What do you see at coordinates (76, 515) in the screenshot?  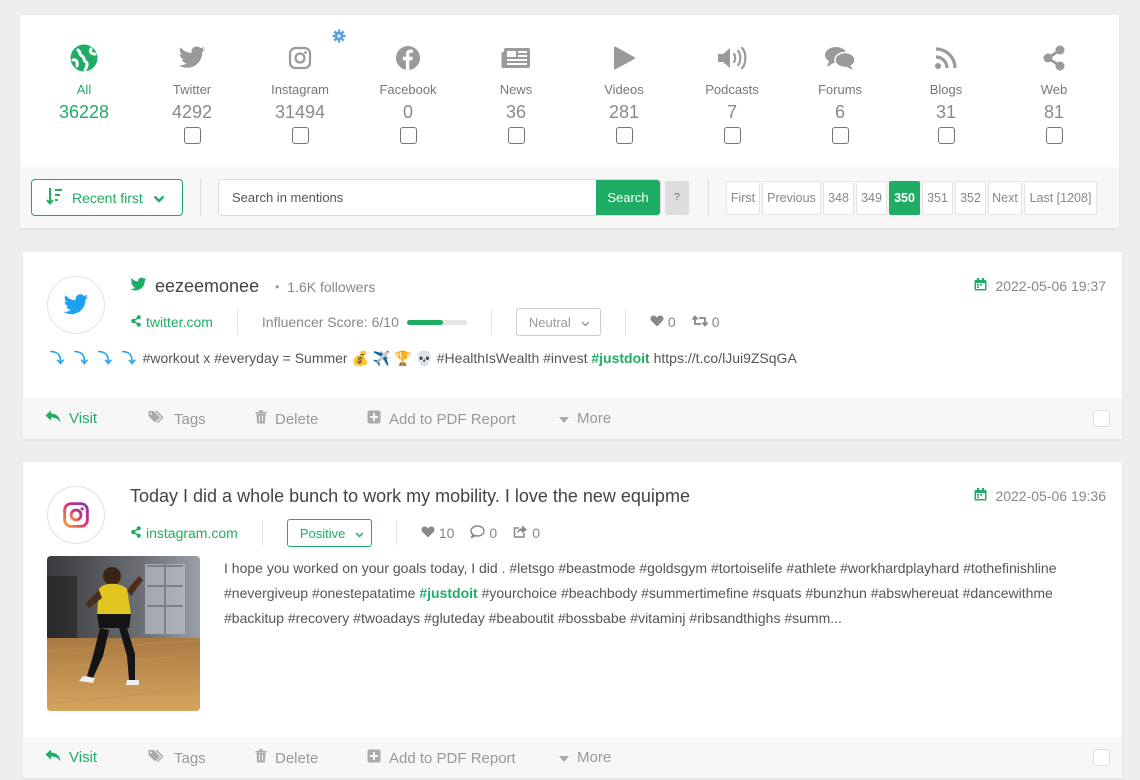 I see `instagram-icon` at bounding box center [76, 515].